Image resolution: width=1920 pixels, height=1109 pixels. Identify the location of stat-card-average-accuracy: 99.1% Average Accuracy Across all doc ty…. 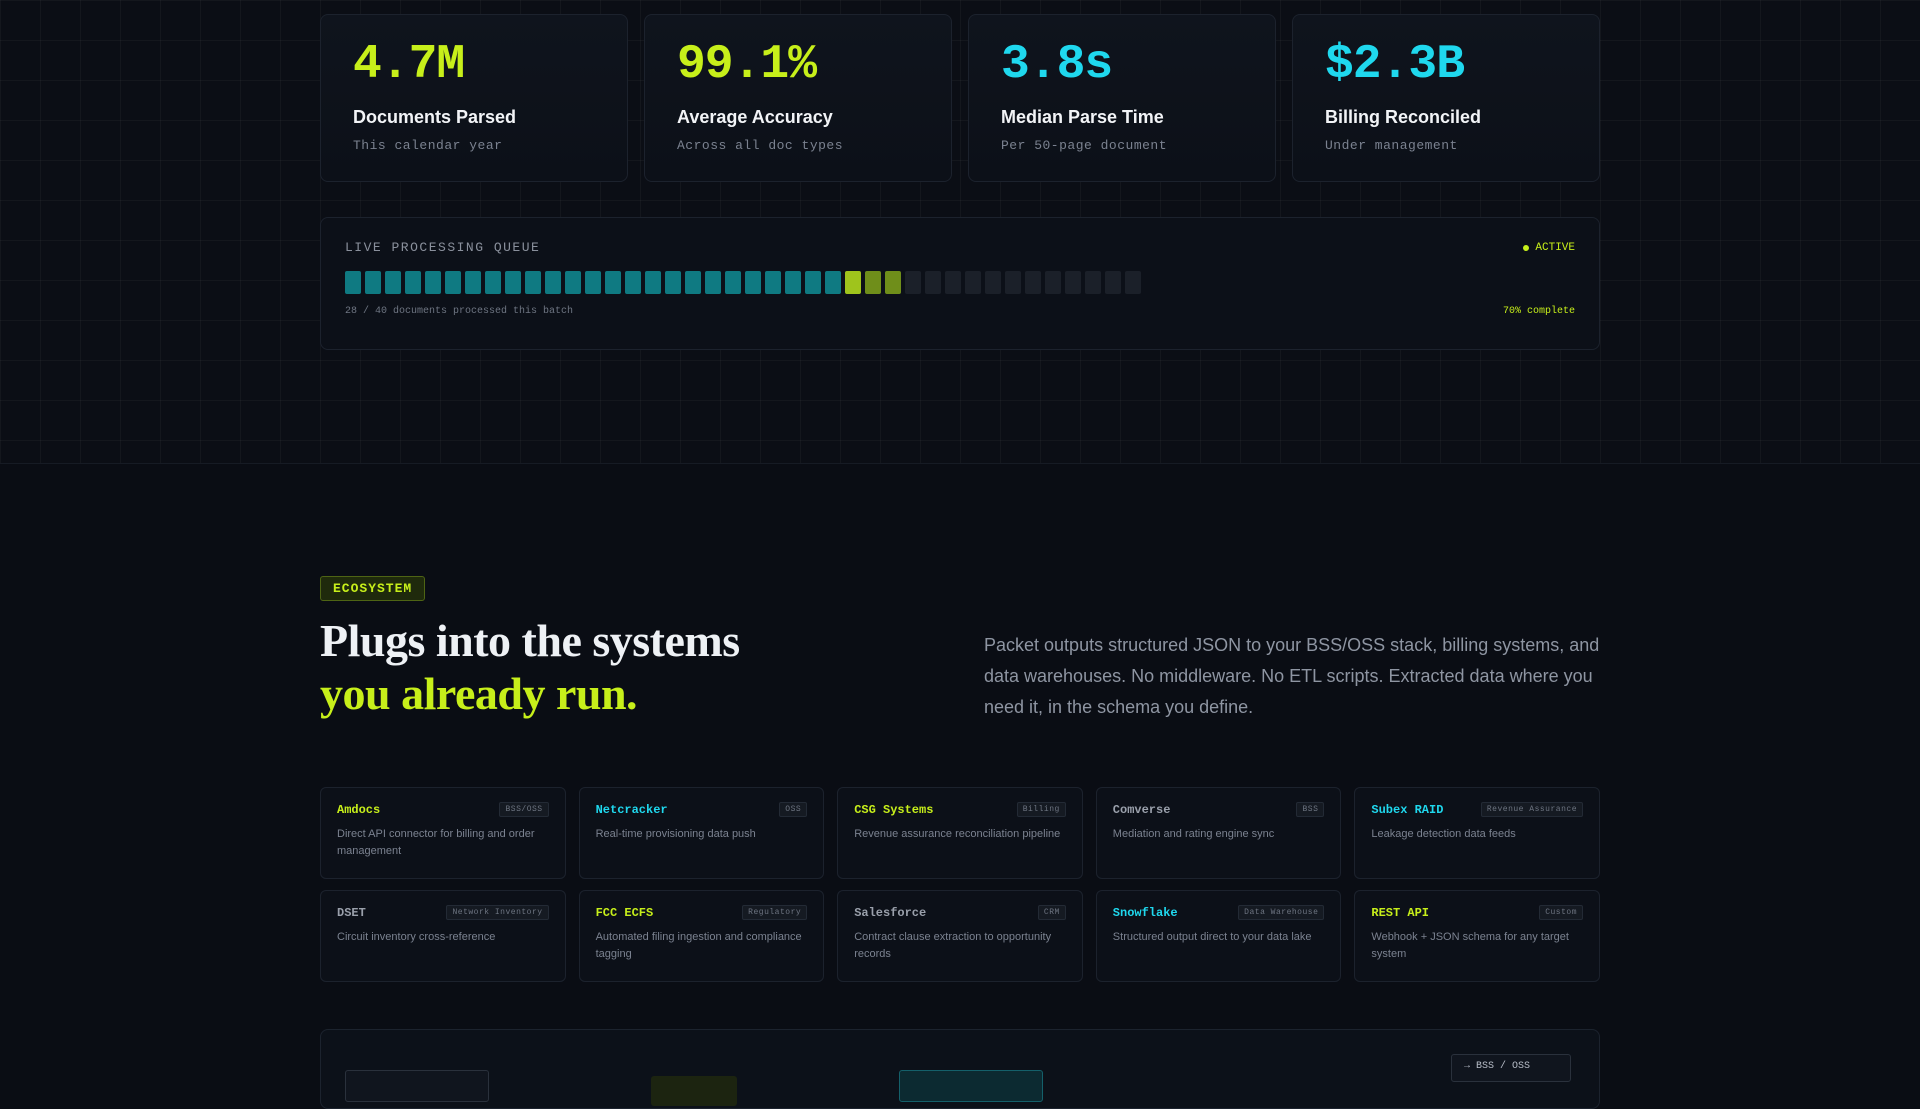
(798, 98).